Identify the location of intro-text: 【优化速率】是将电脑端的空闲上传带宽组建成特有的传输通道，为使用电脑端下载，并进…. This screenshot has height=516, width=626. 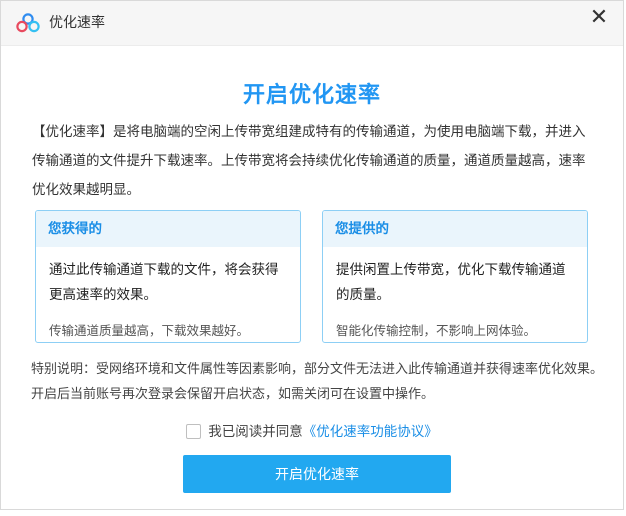
(309, 161).